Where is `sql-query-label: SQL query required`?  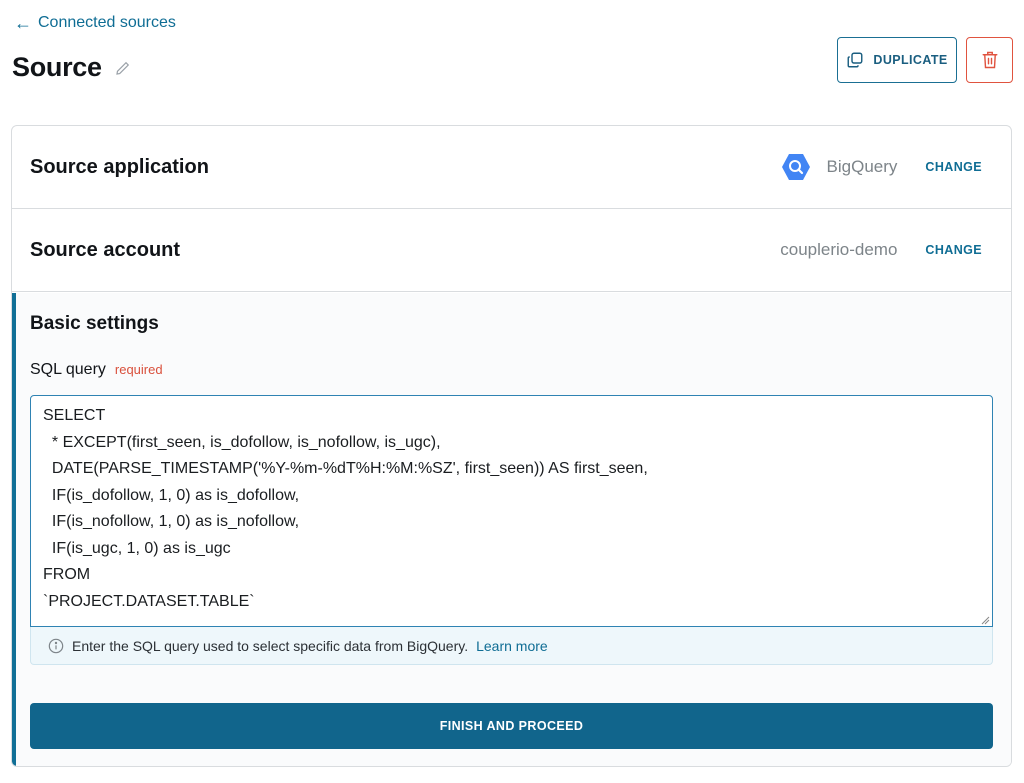
sql-query-label: SQL query required is located at coordinates (96, 370).